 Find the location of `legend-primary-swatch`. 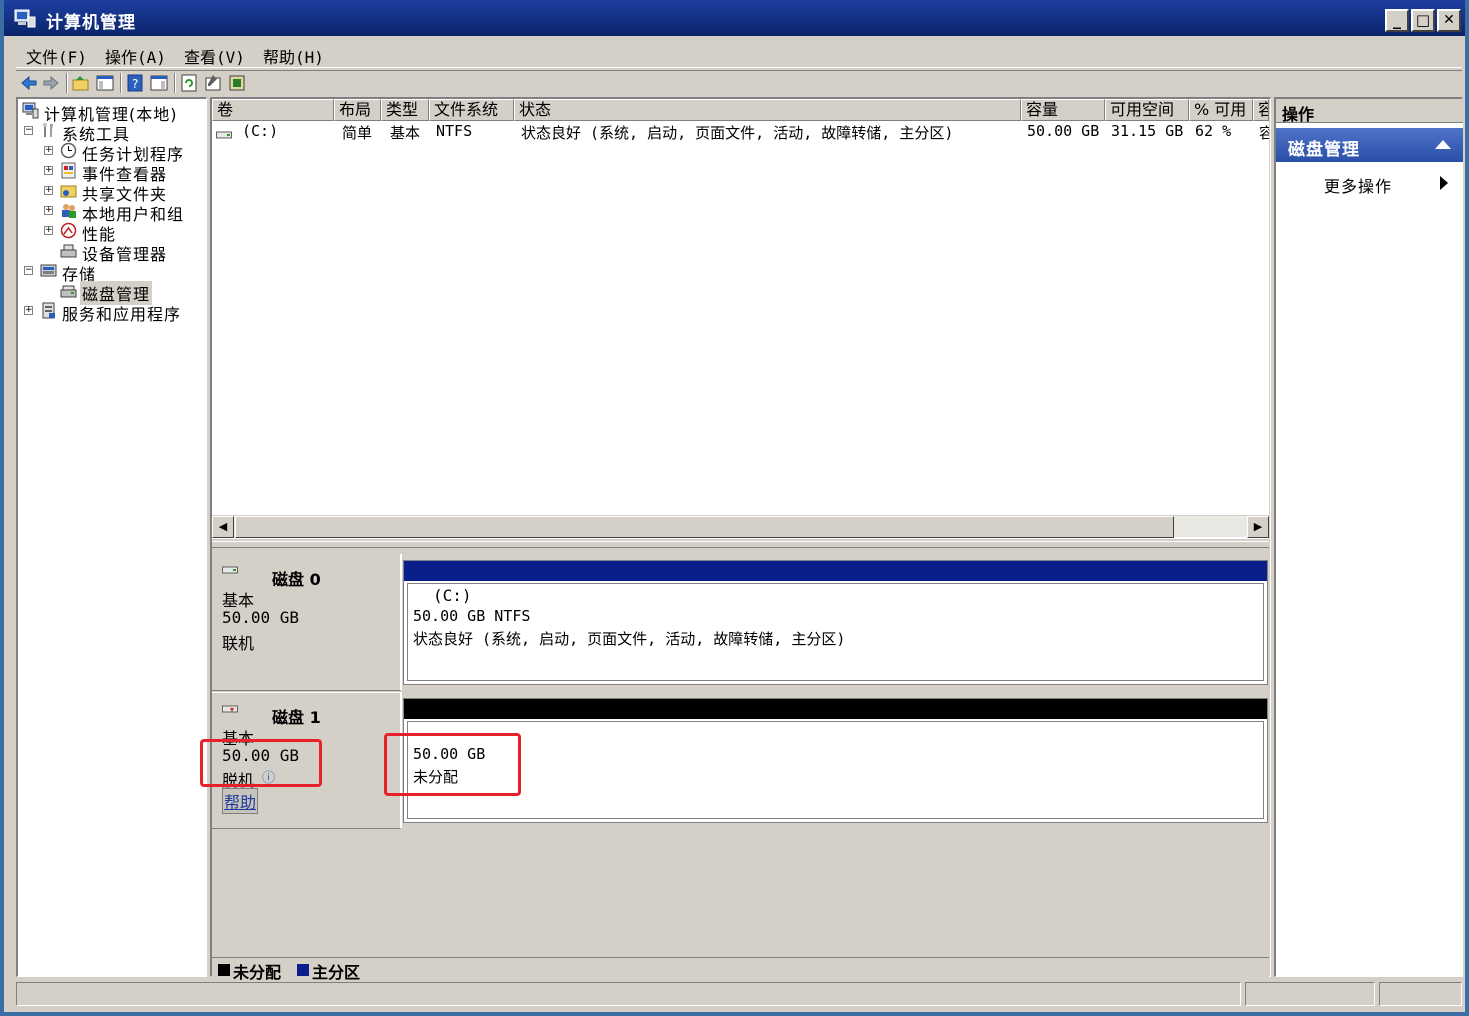

legend-primary-swatch is located at coordinates (303, 970).